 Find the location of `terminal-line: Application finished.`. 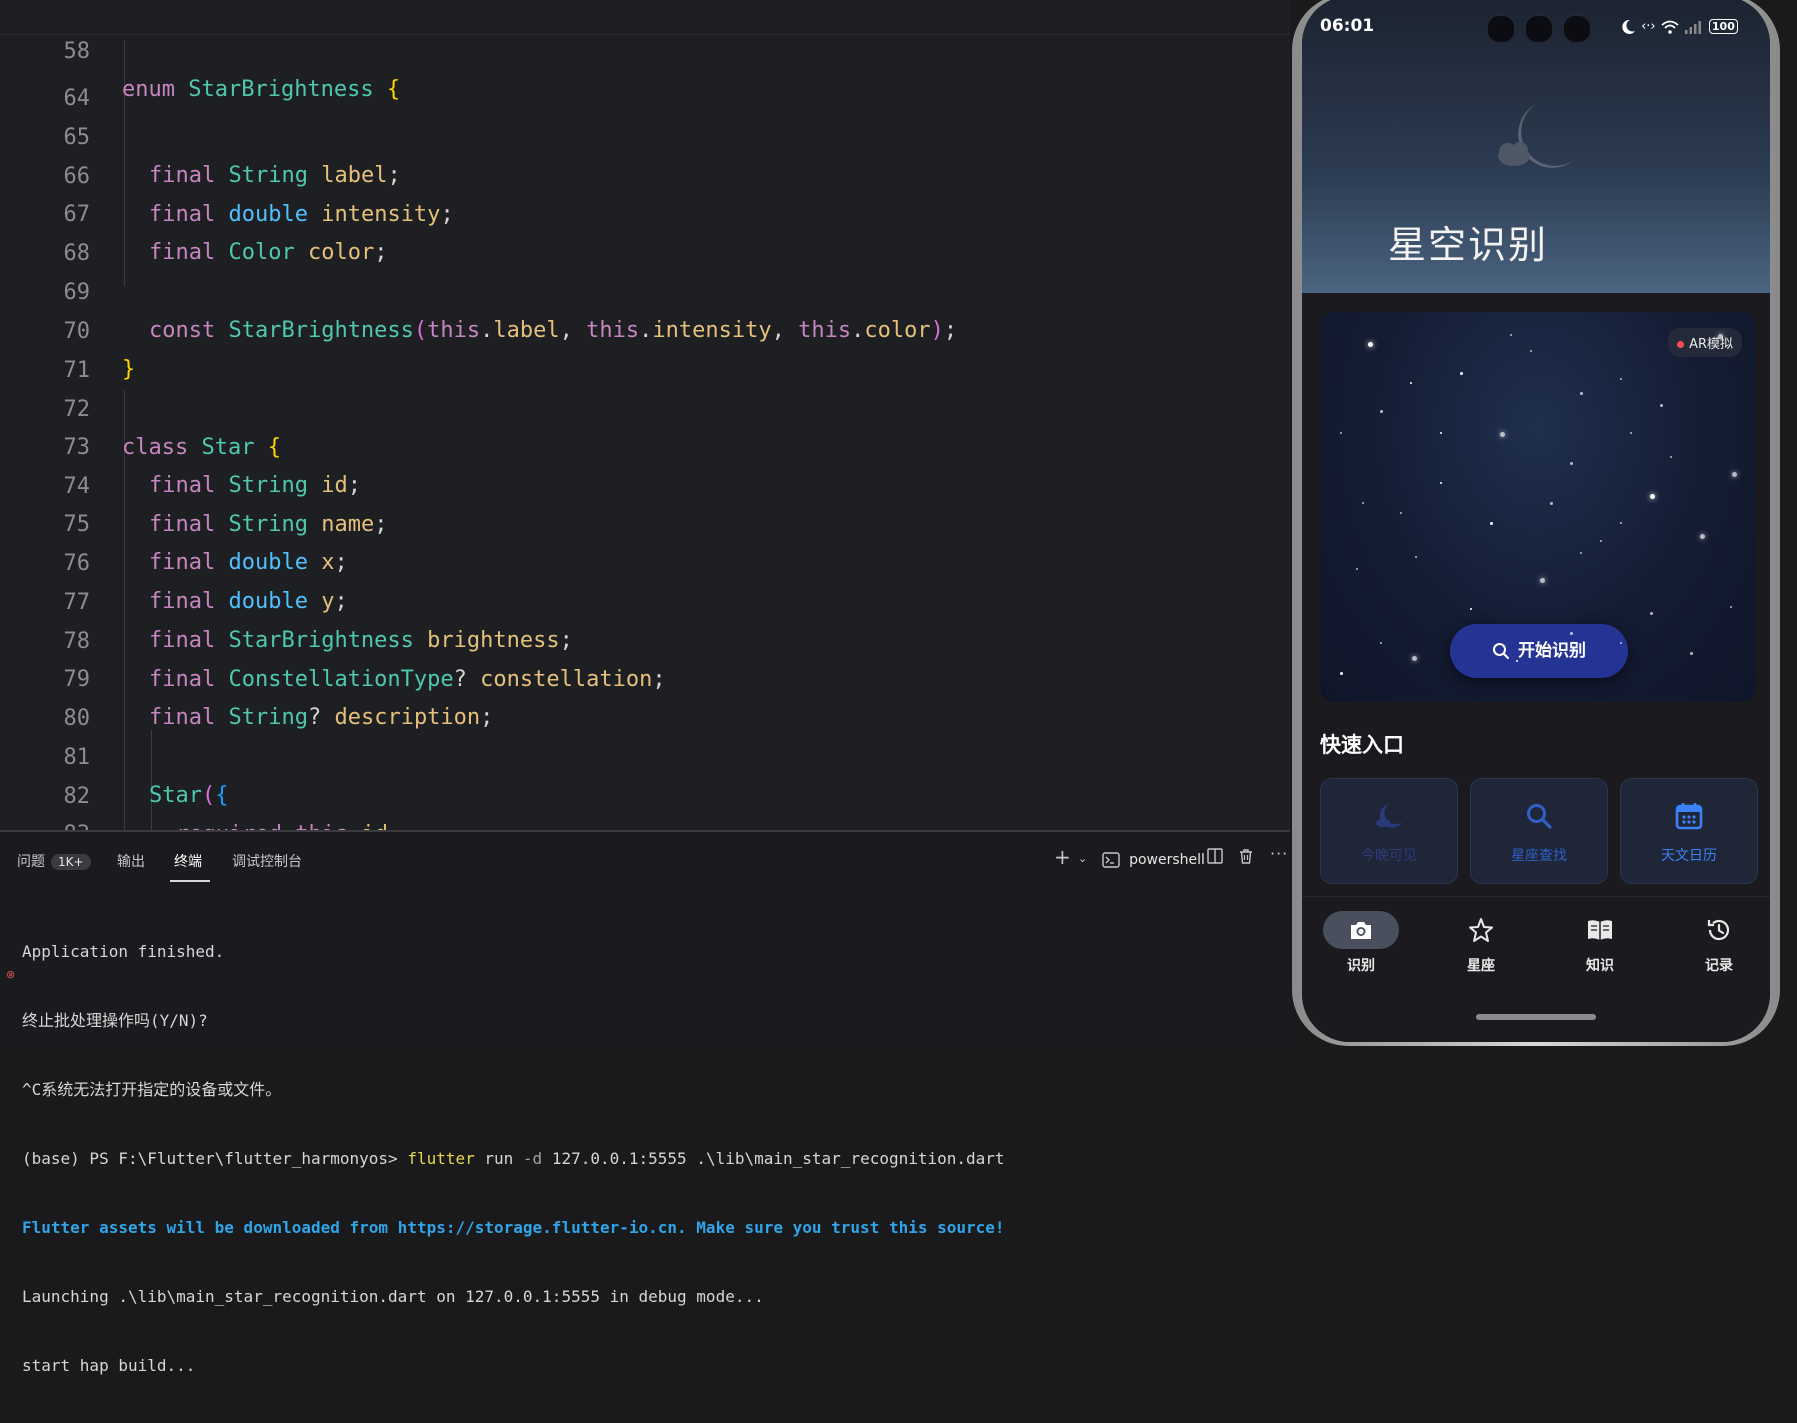

terminal-line: Application finished. is located at coordinates (123, 951).